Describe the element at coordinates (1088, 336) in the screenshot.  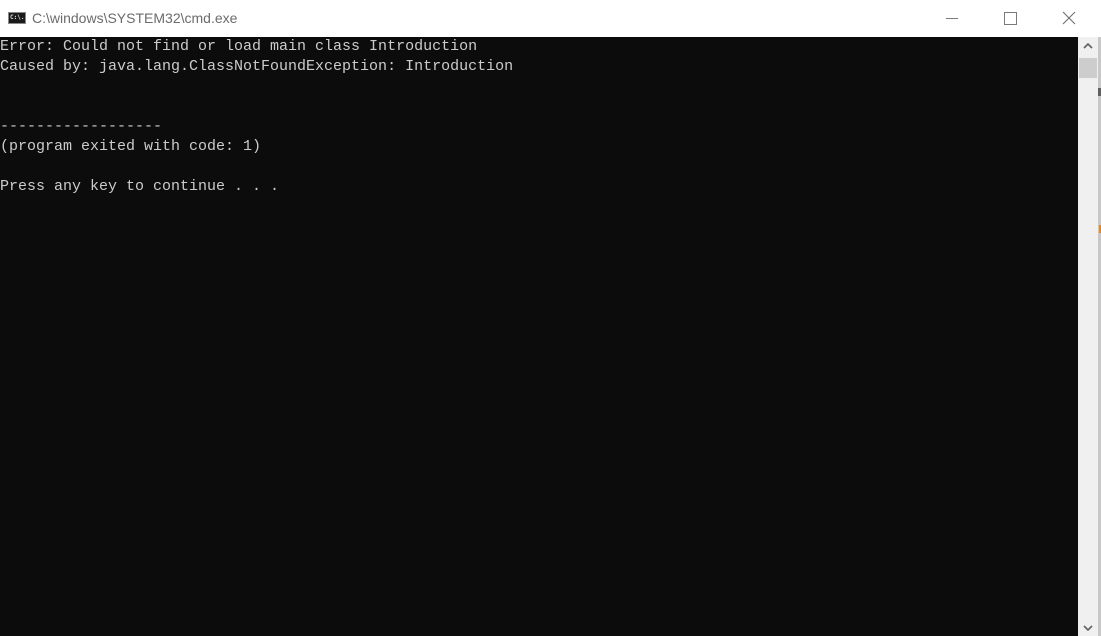
I see `vertical-scrollbar` at that location.